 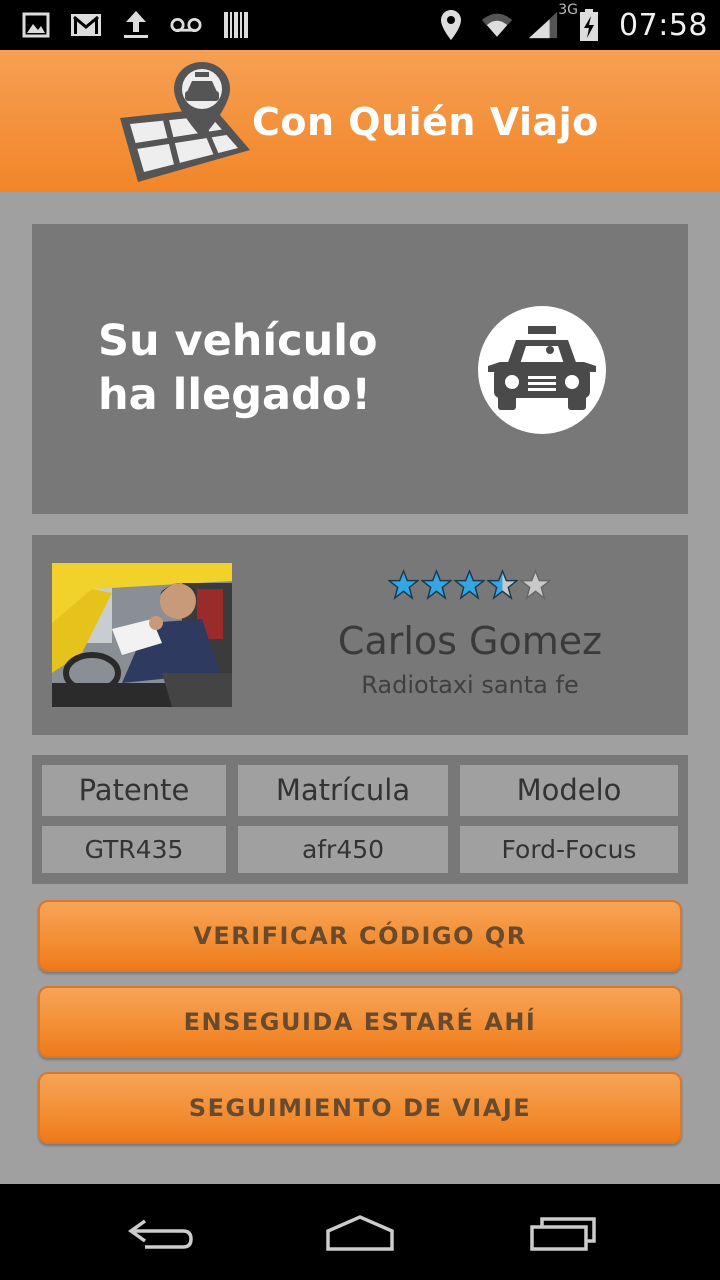 What do you see at coordinates (236, 25) in the screenshot?
I see `barcode-icon` at bounding box center [236, 25].